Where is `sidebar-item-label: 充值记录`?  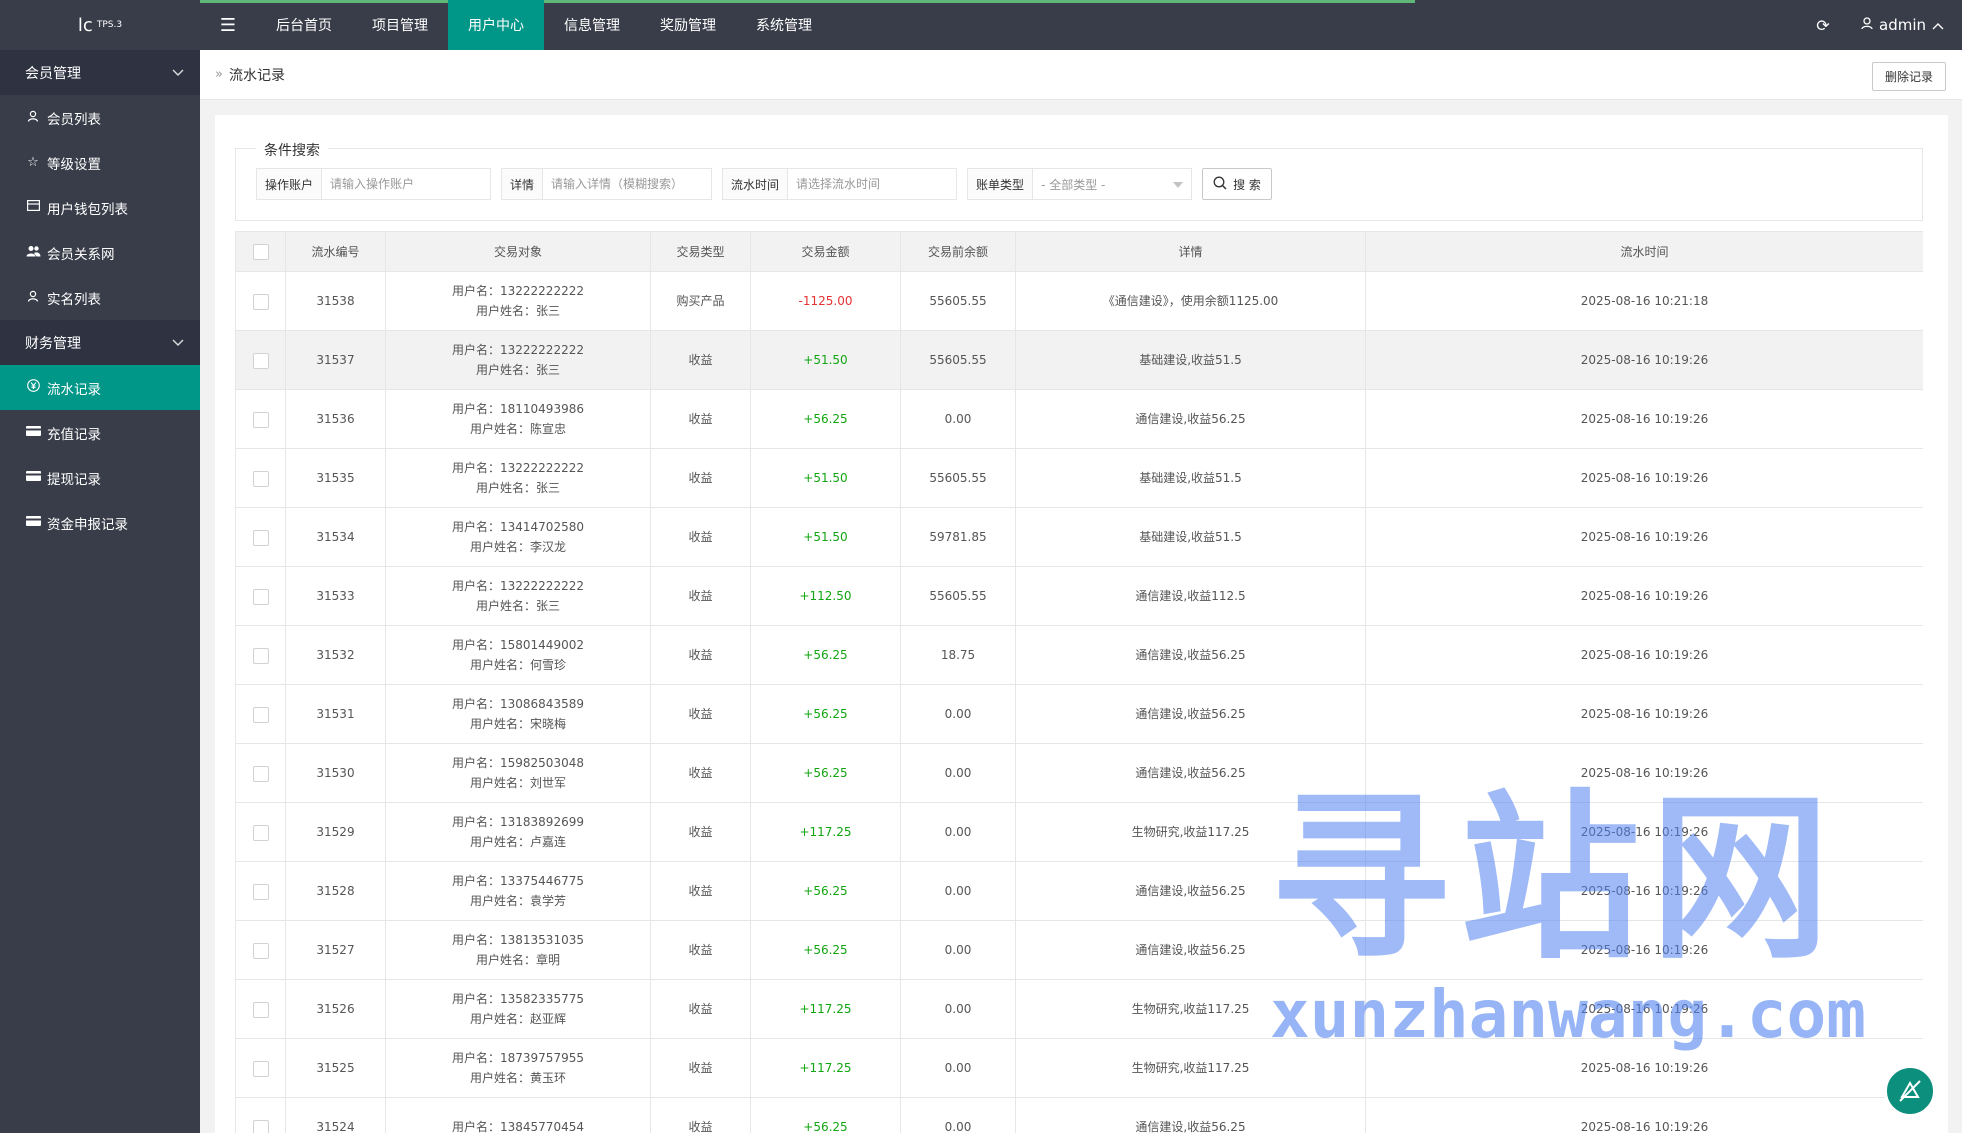 sidebar-item-label: 充值记录 is located at coordinates (74, 434).